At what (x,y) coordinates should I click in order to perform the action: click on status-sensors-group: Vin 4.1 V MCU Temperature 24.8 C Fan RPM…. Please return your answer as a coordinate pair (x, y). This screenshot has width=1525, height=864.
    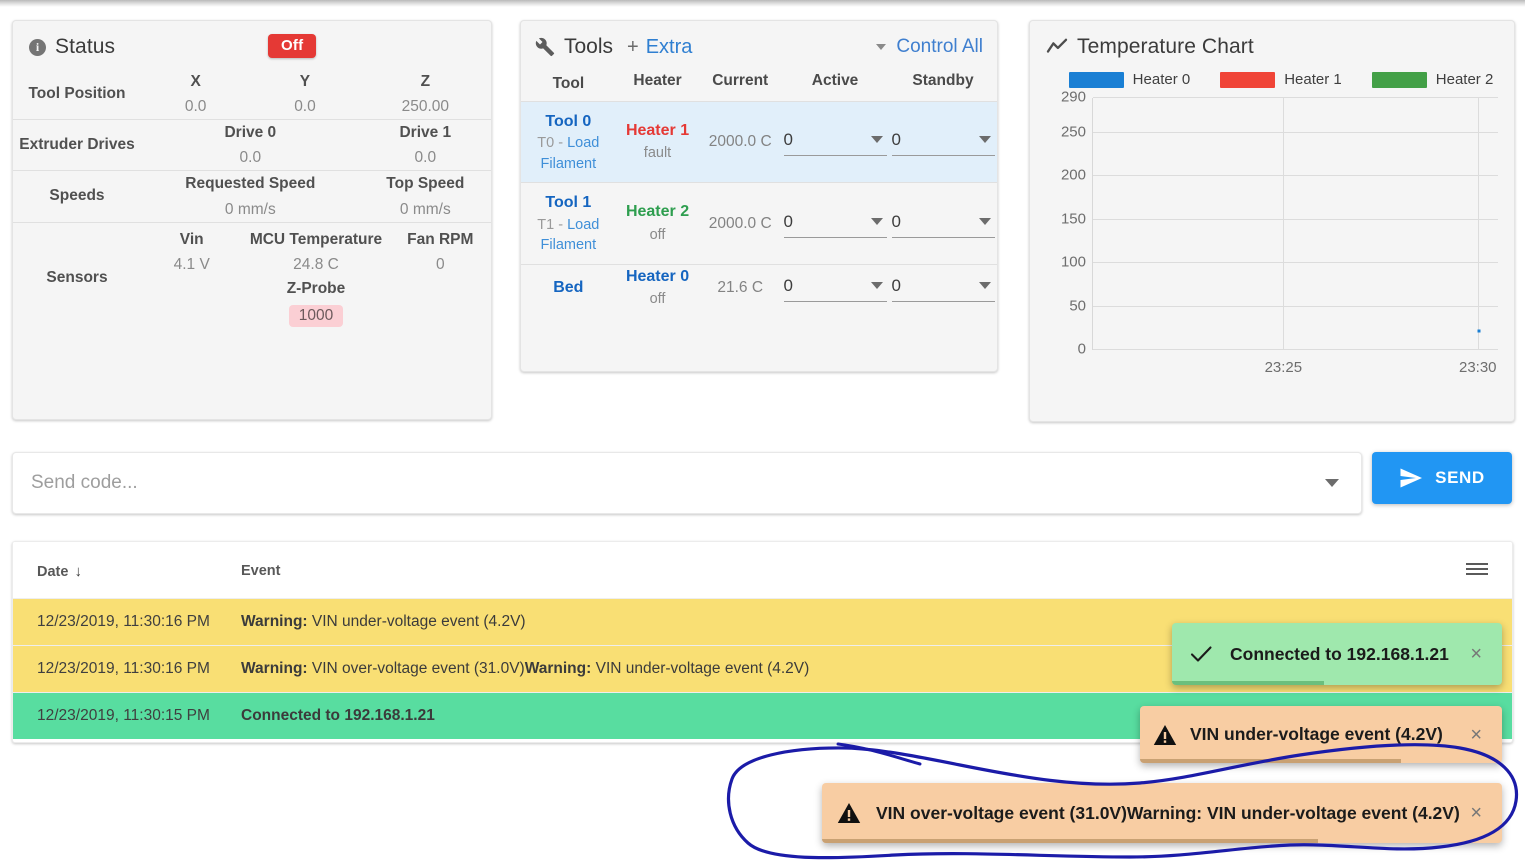
    Looking at the image, I should click on (316, 278).